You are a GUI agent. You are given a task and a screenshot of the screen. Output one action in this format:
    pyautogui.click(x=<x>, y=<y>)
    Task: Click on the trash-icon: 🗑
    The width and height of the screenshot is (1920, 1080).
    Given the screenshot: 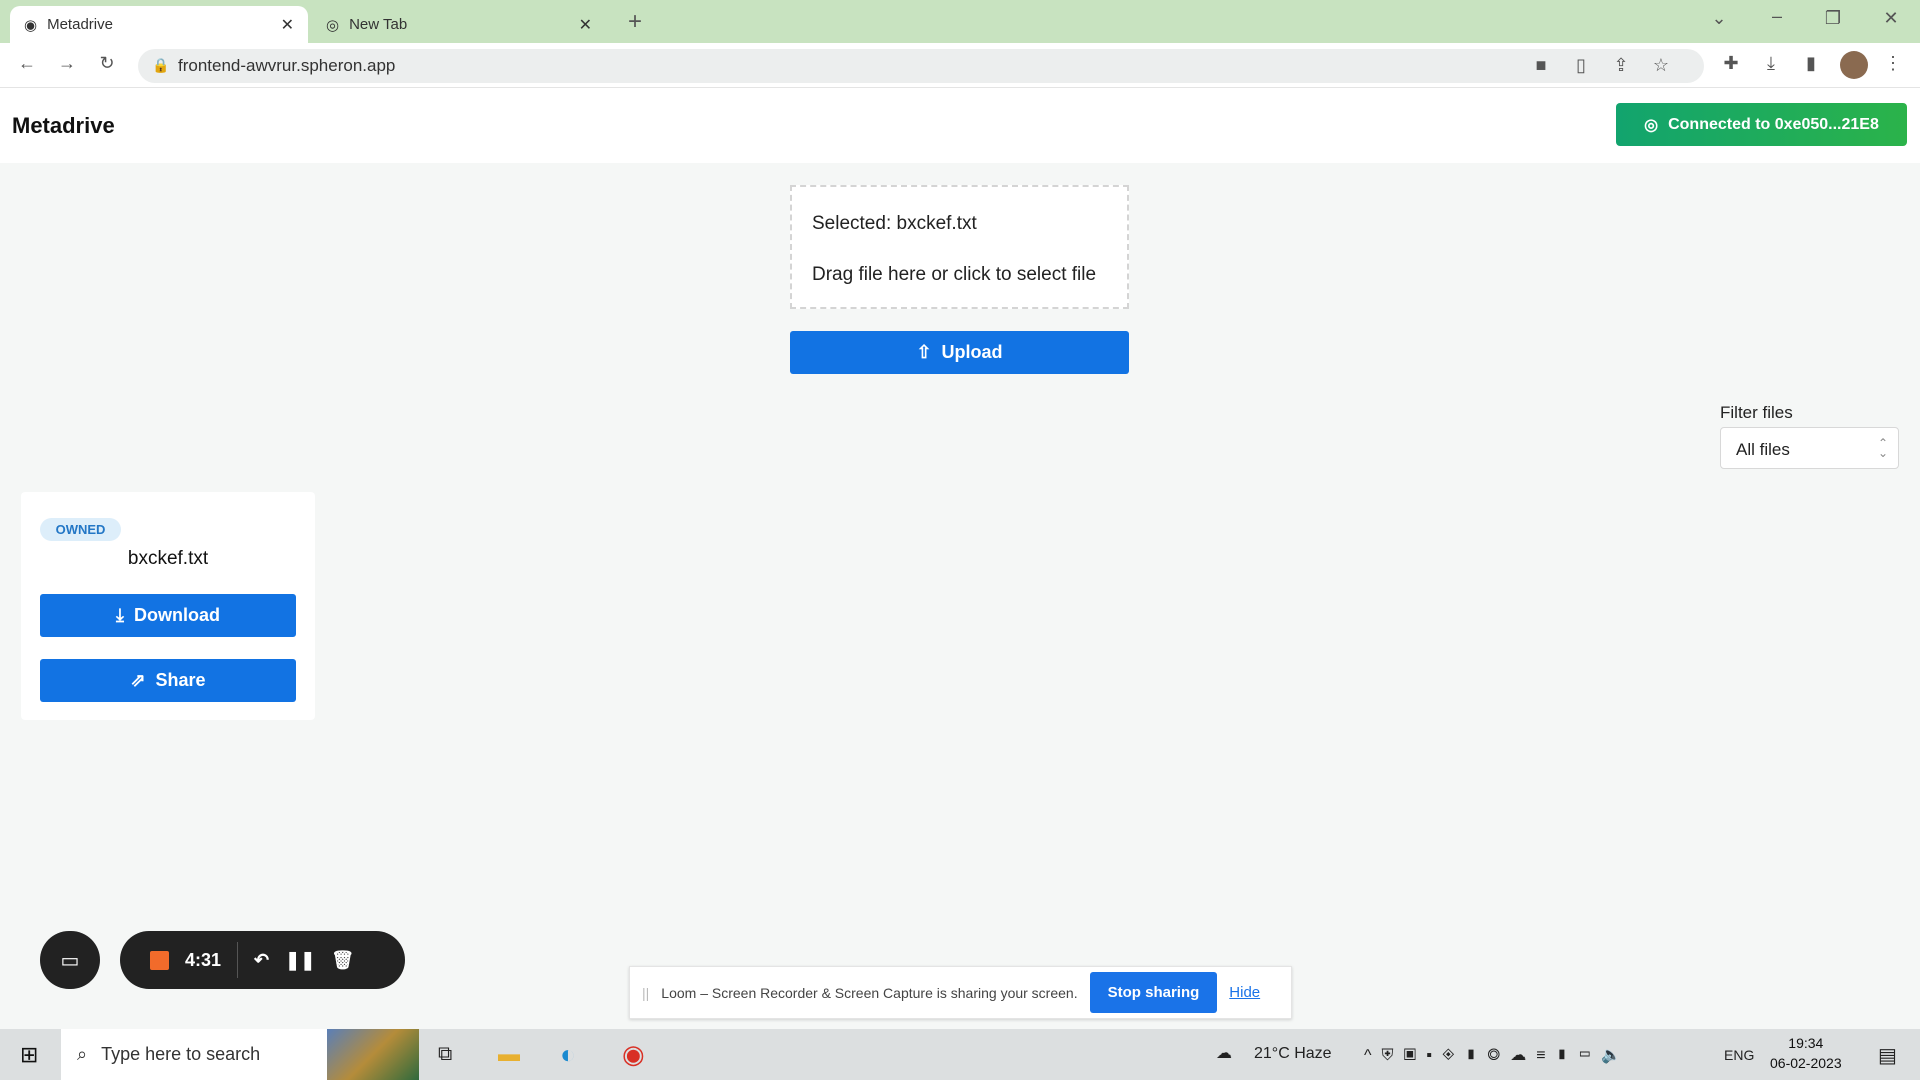 What is the action you would take?
    pyautogui.click(x=342, y=960)
    